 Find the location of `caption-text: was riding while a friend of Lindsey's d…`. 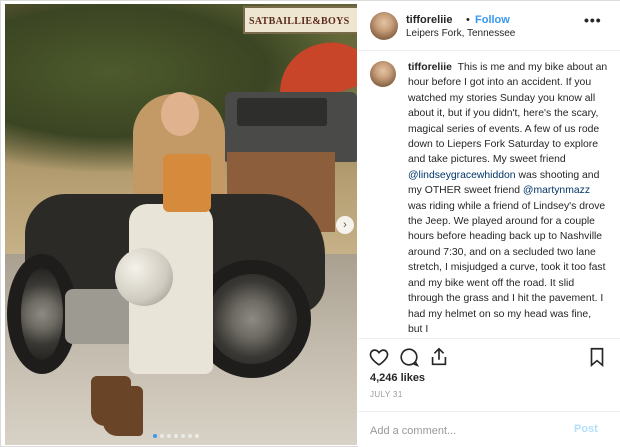

caption-text: was riding while a friend of Lindsey's d… is located at coordinates (507, 267).